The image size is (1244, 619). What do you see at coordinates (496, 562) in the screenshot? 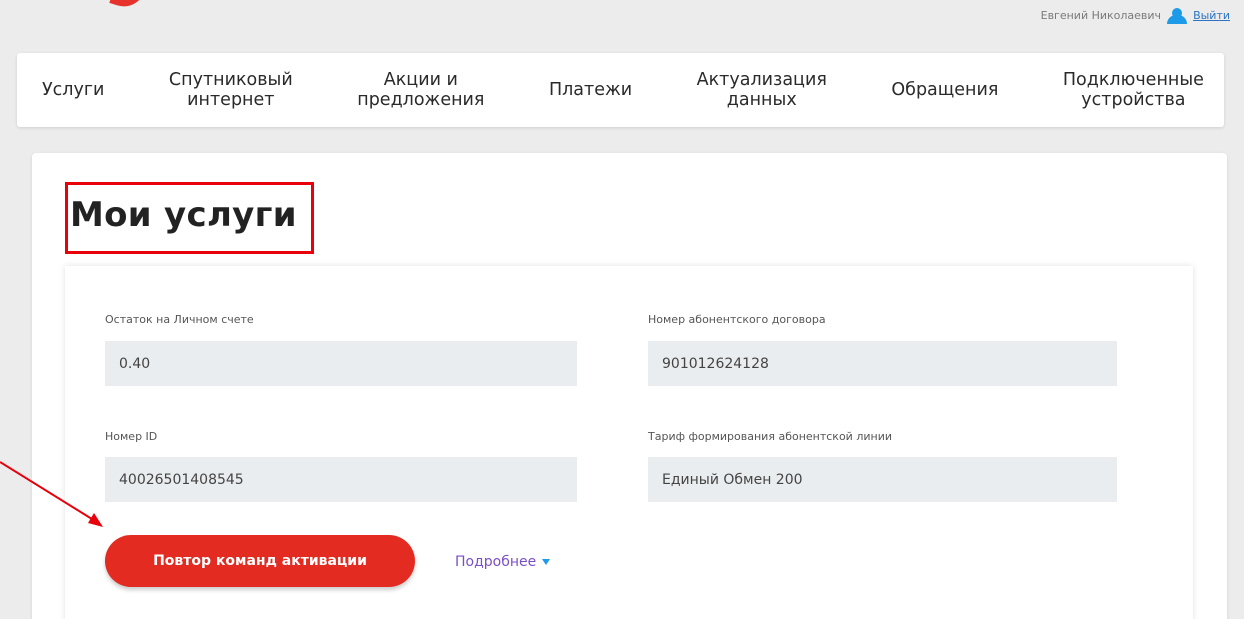
I see `more-details-label: Подробнее` at bounding box center [496, 562].